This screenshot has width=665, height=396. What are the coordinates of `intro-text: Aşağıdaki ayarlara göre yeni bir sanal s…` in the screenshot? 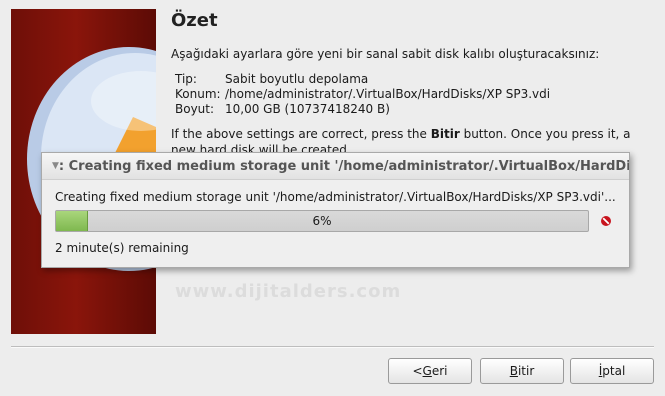 It's located at (385, 54).